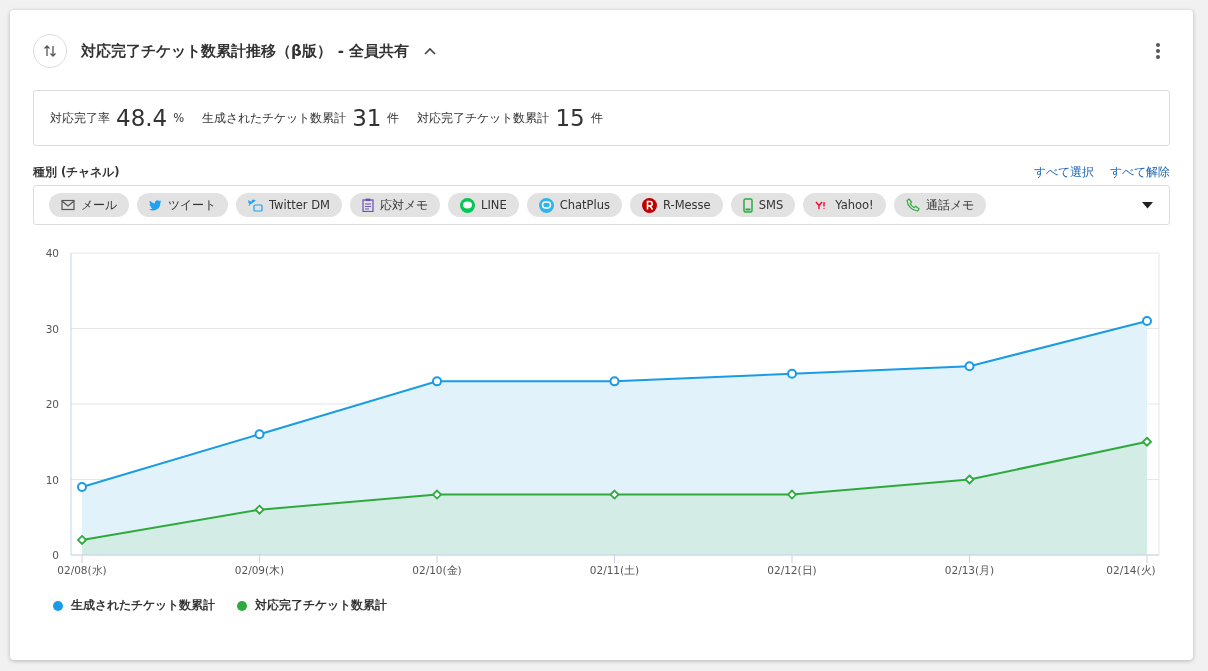  What do you see at coordinates (206, 51) in the screenshot?
I see `chart-title: 対応完了チケット数累計推移（β版）` at bounding box center [206, 51].